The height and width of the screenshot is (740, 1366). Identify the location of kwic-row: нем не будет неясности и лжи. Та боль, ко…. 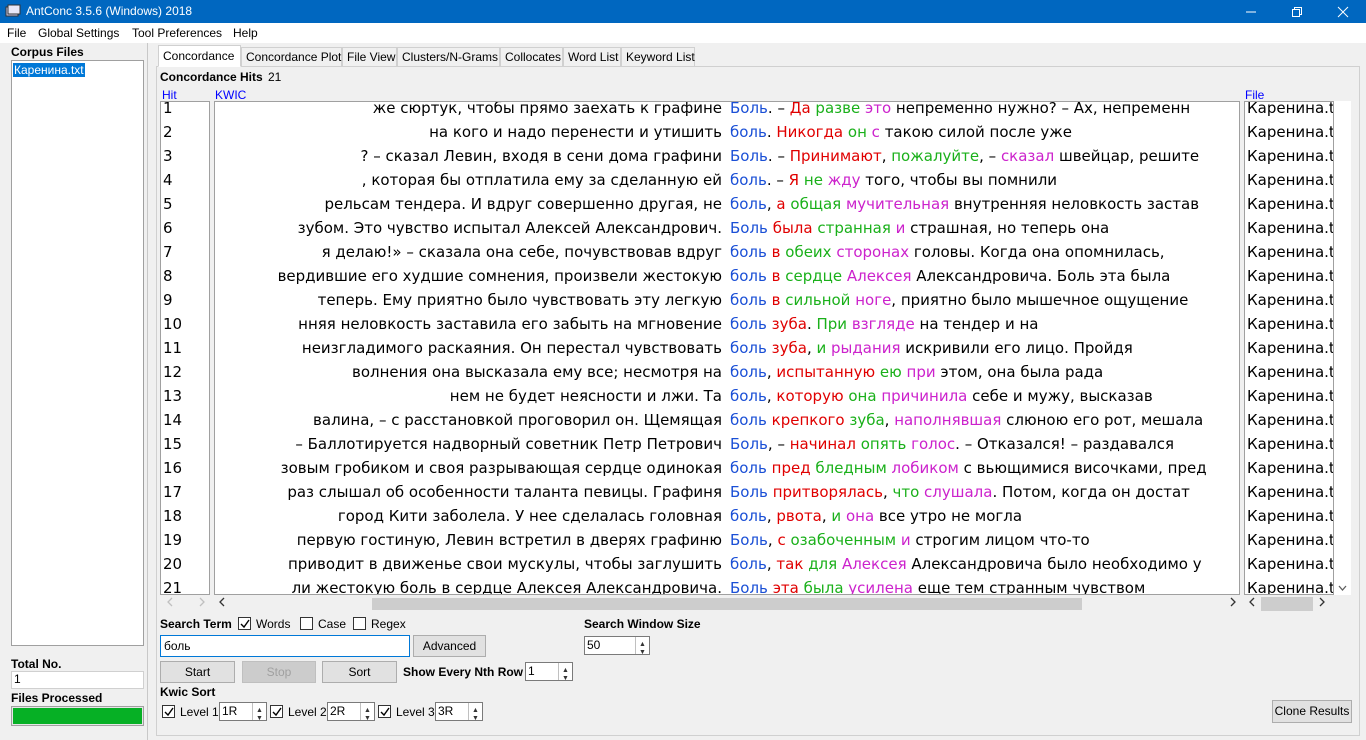
(727, 396).